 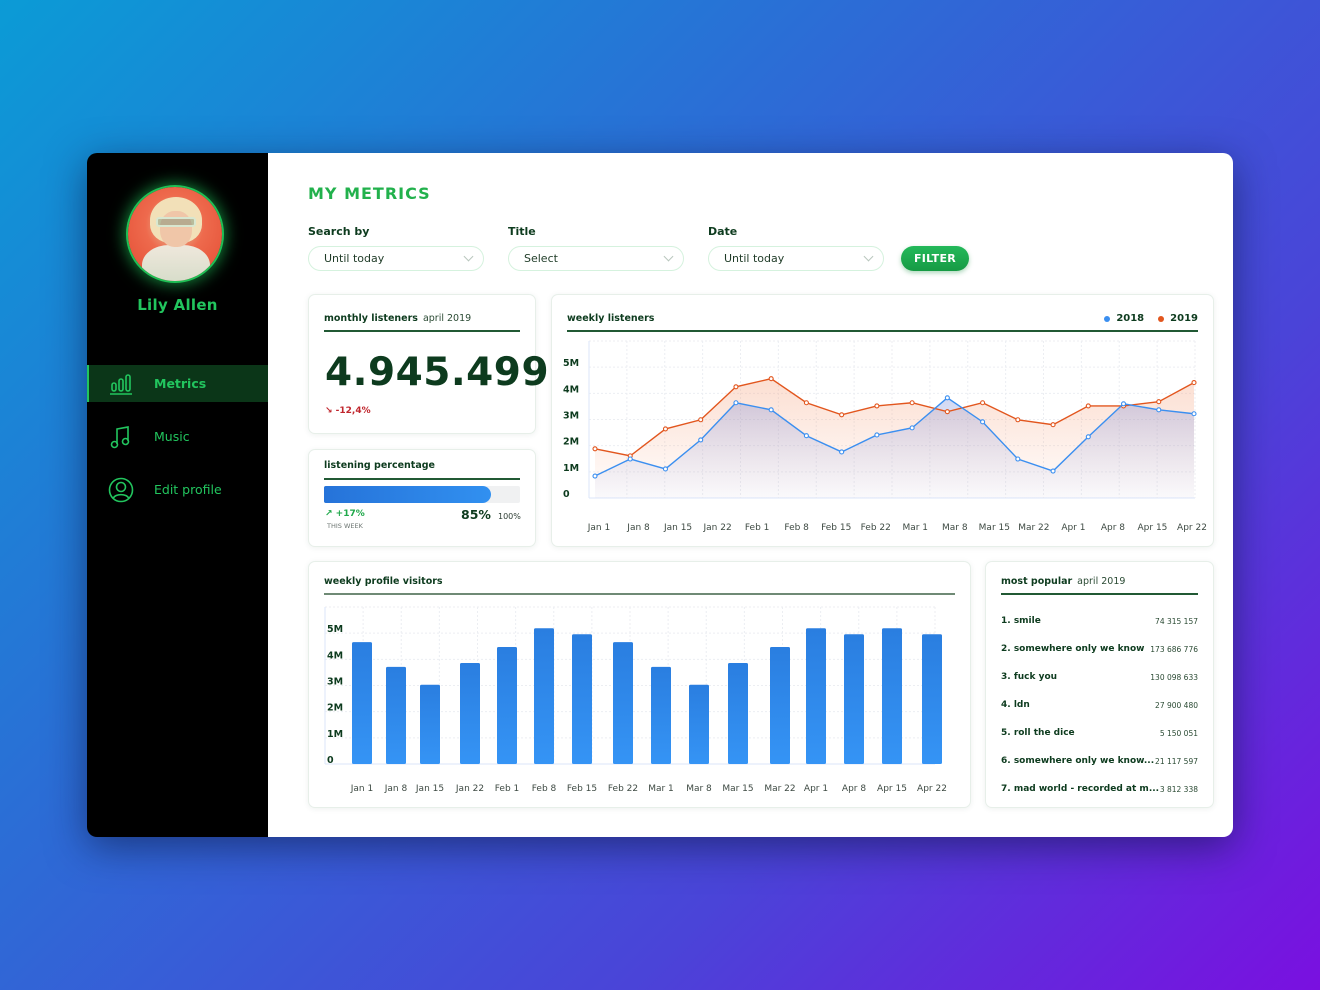 What do you see at coordinates (176, 263) in the screenshot?
I see `avatar-body` at bounding box center [176, 263].